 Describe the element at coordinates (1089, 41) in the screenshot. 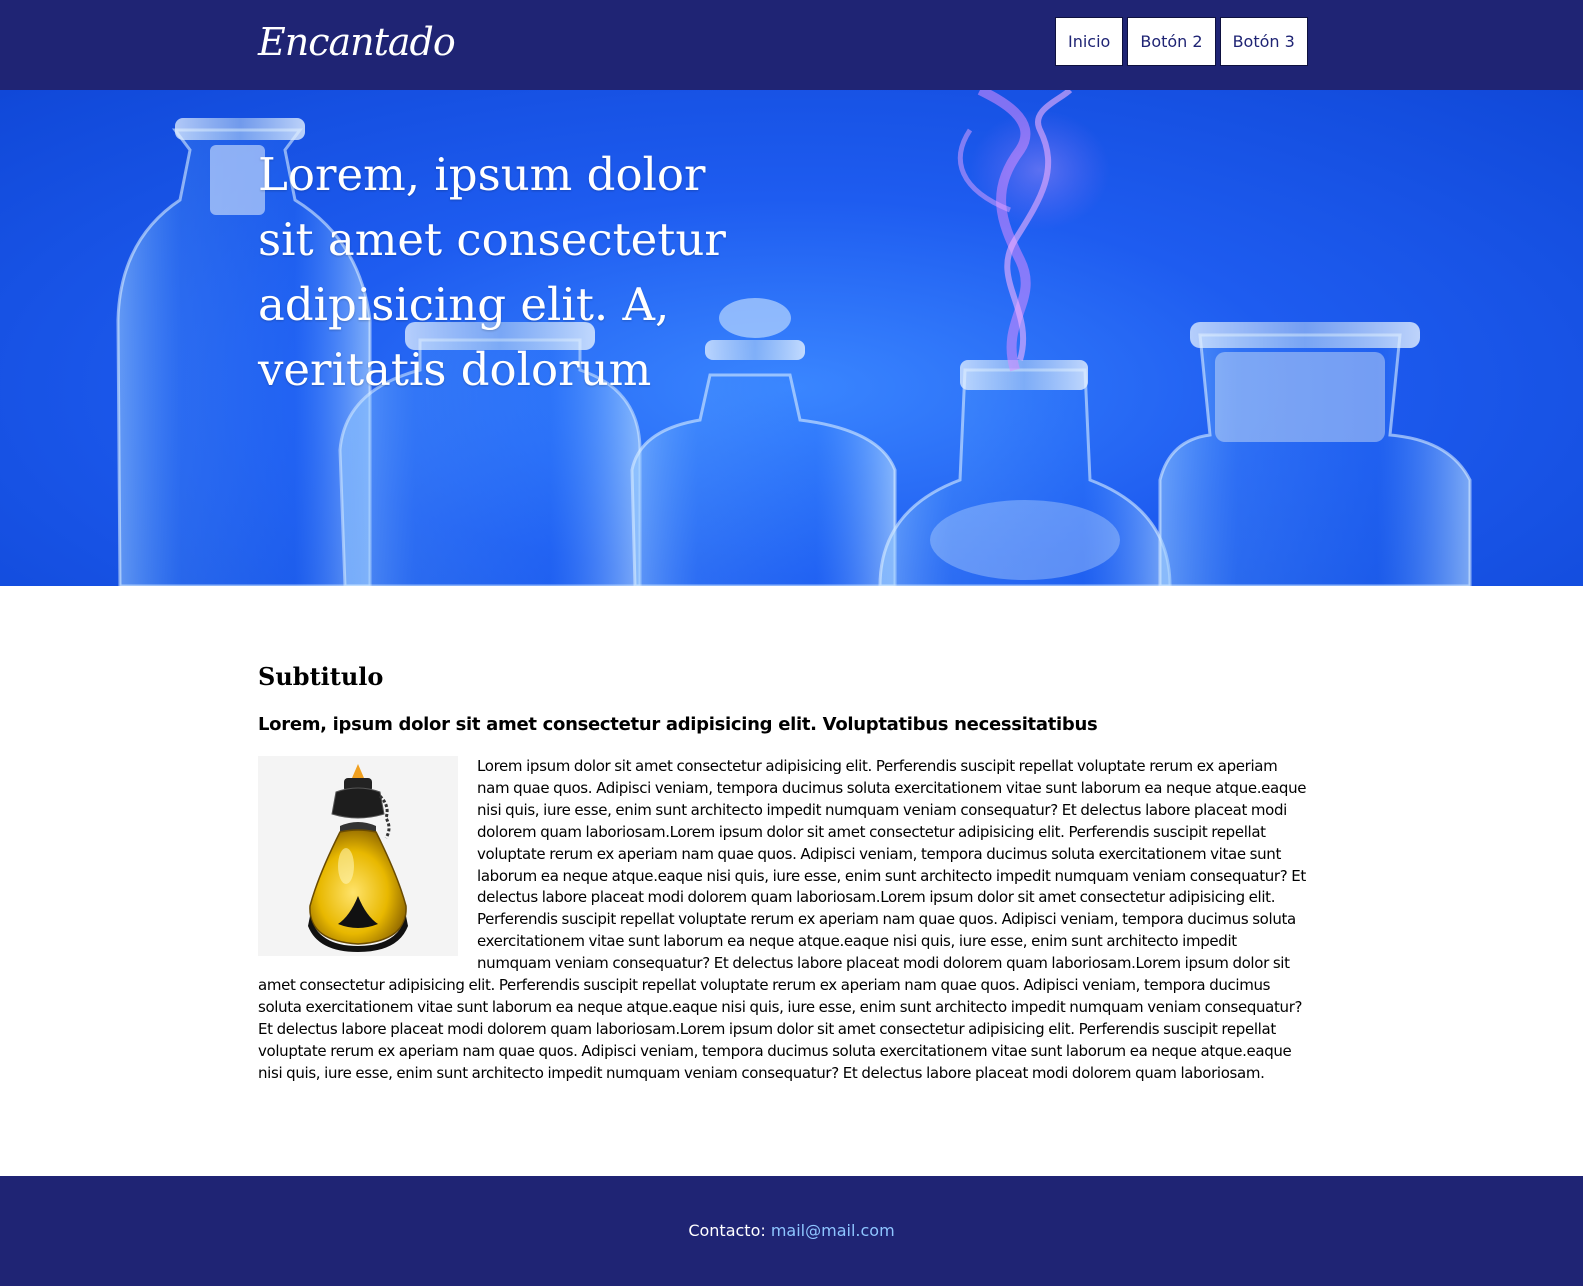

I see `nav-button-inicio: Inicio` at that location.